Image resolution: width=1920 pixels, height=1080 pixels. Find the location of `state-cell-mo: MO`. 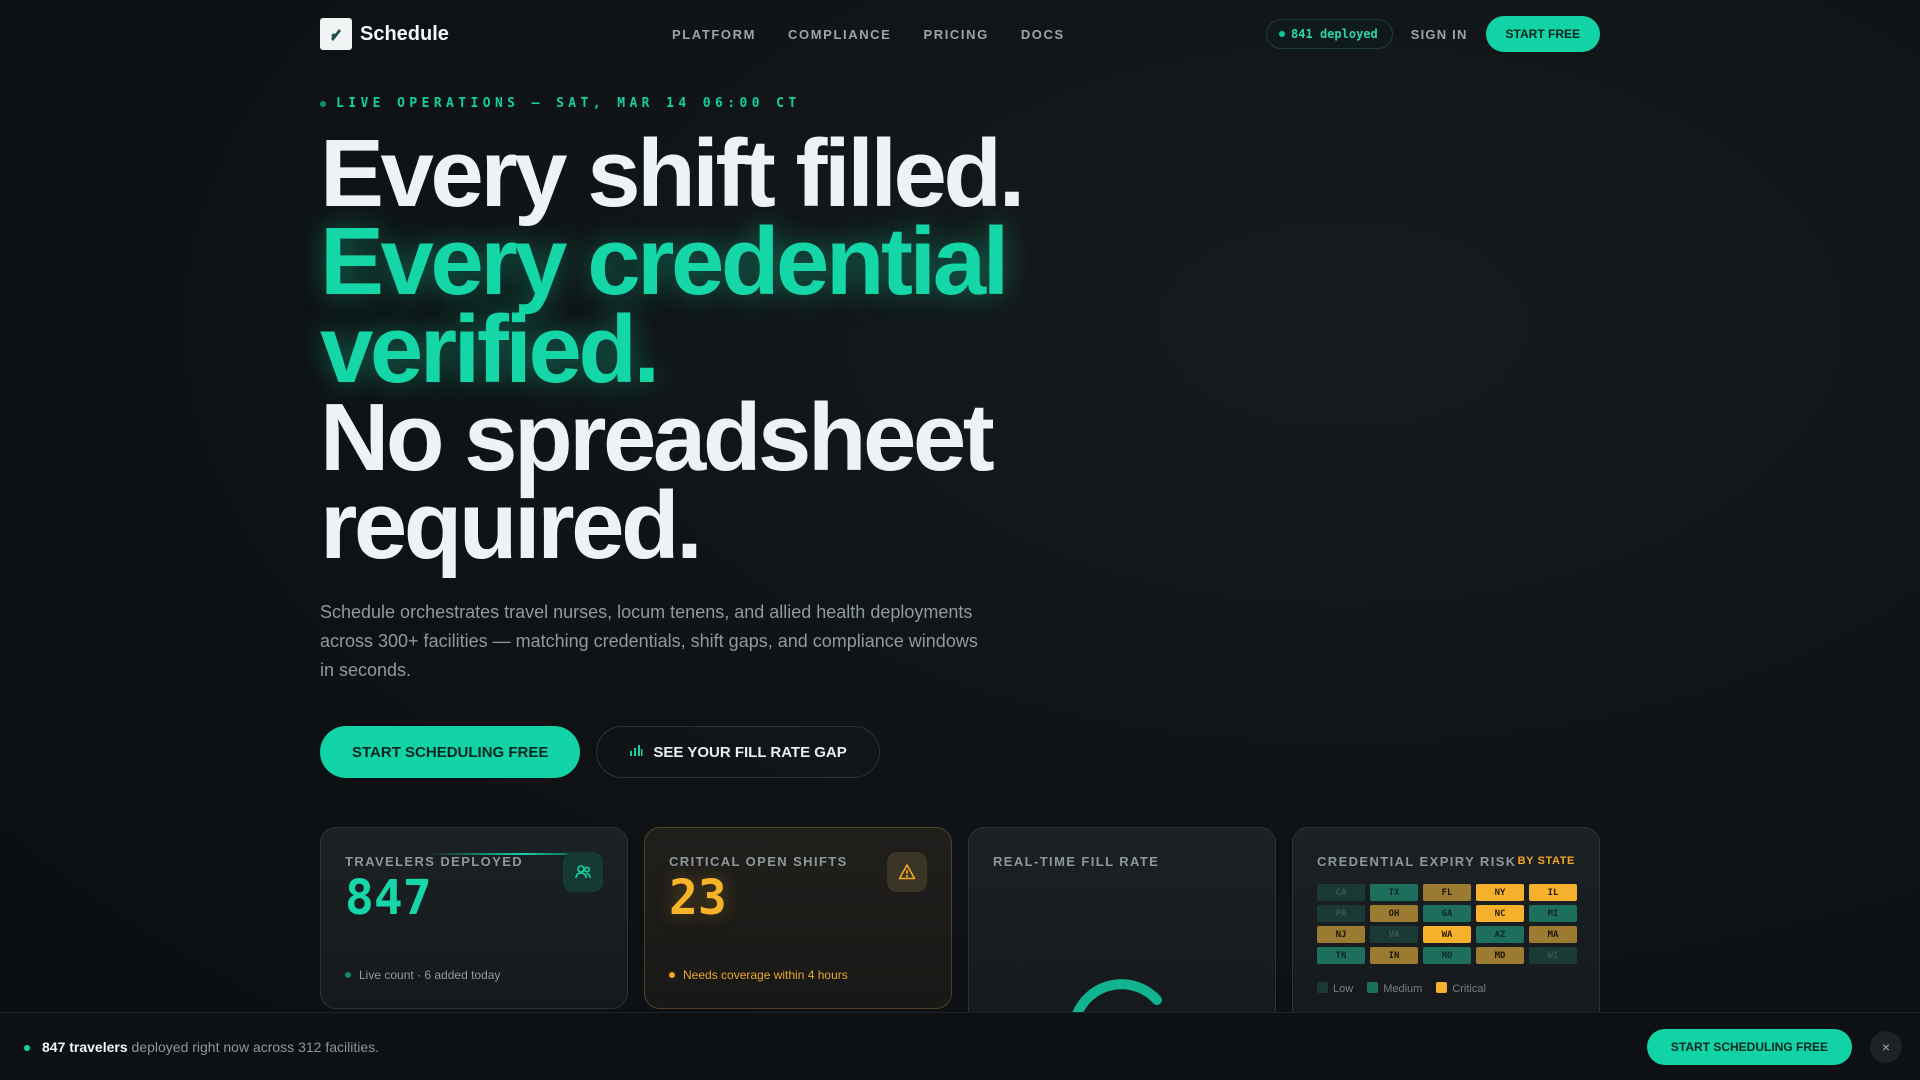

state-cell-mo: MO is located at coordinates (1447, 955).